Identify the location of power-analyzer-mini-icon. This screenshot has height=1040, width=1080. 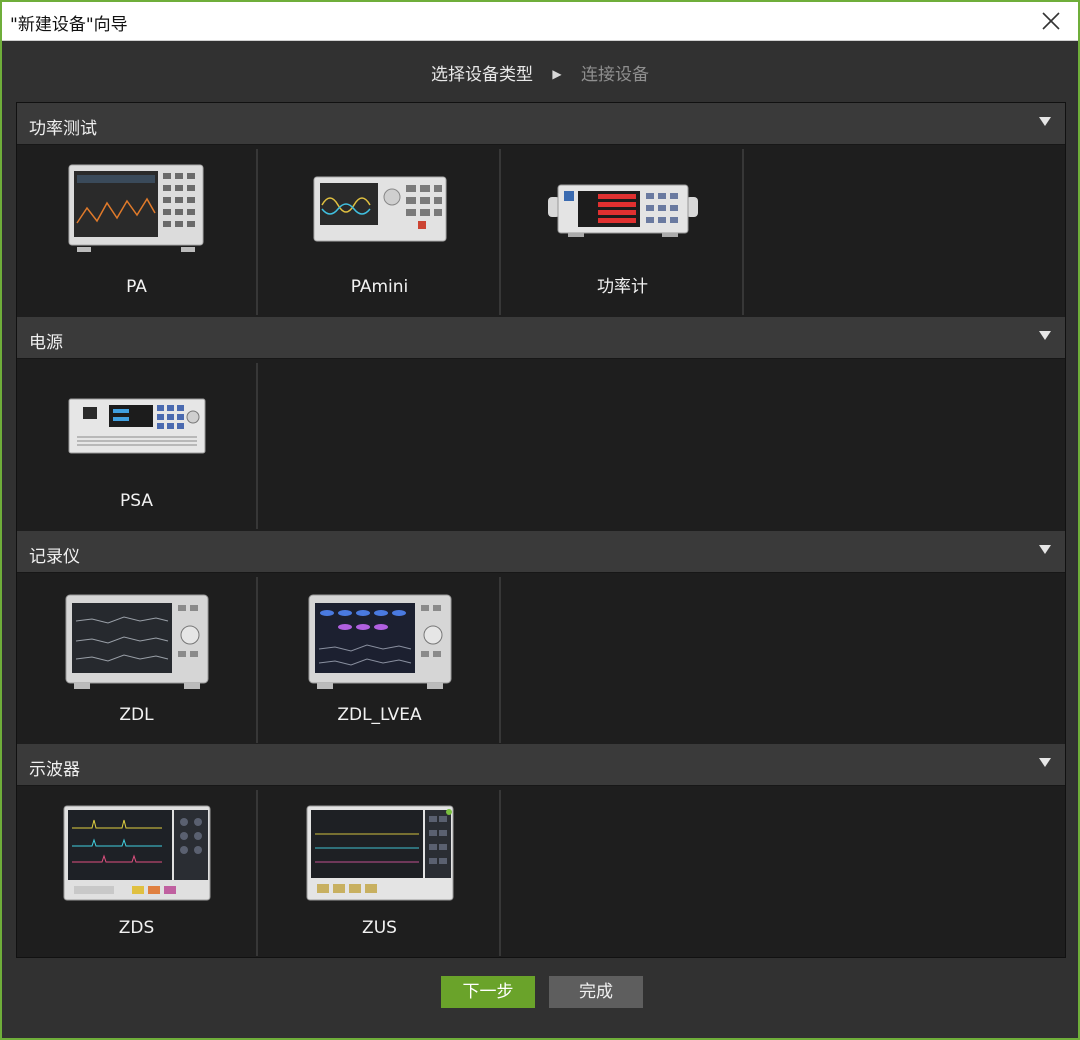
(379, 209).